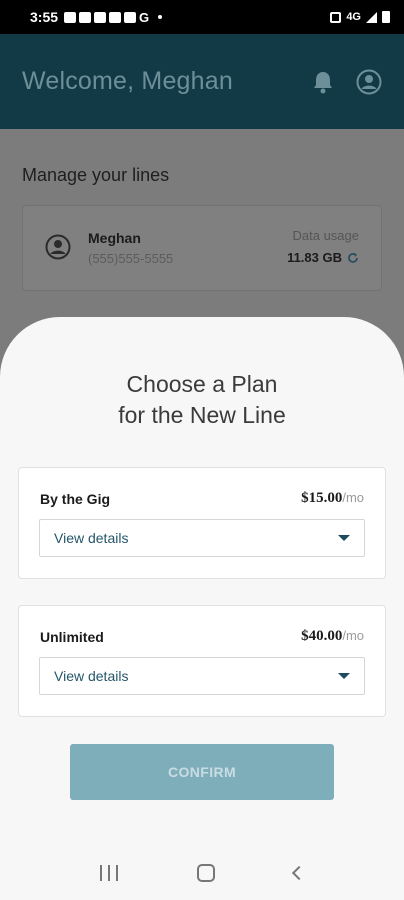  Describe the element at coordinates (127, 81) in the screenshot. I see `welcome-title: Welcome, Meghan` at that location.